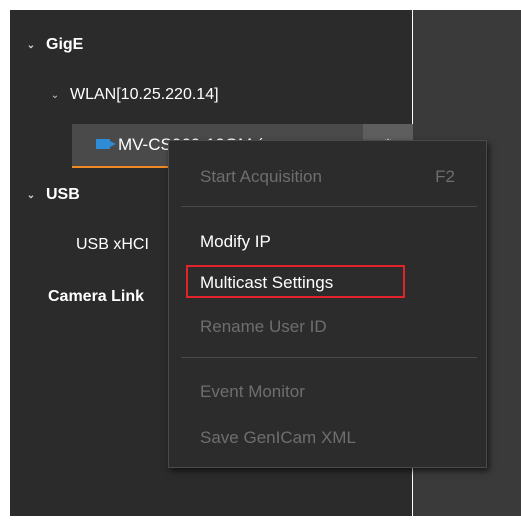 The height and width of the screenshot is (526, 521). I want to click on menu-item-shortcut: F2, so click(445, 176).